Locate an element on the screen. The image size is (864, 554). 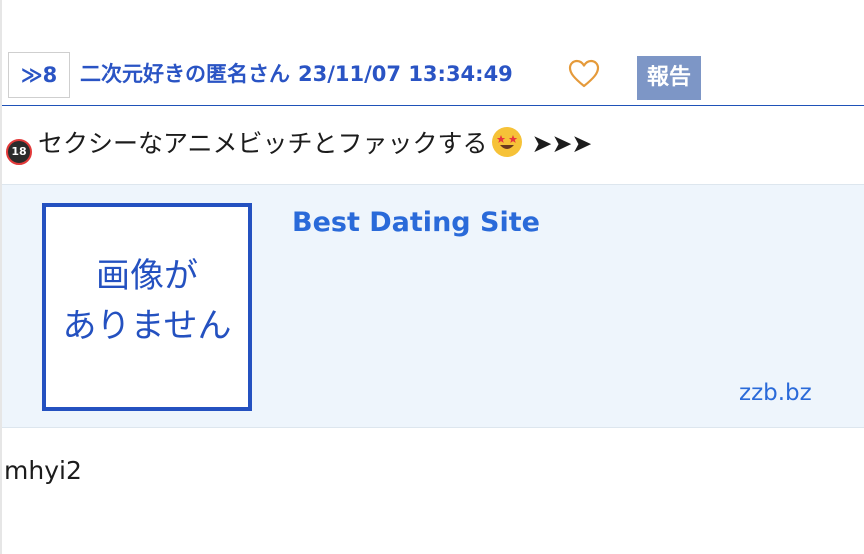
star-struck-emoji-icon is located at coordinates (506, 142).